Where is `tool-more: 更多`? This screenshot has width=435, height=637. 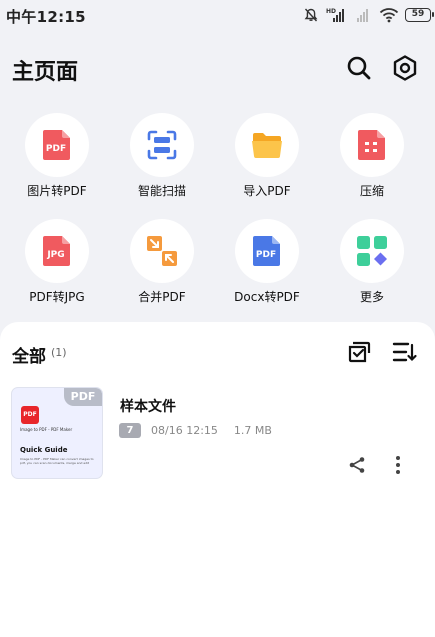 tool-more: 更多 is located at coordinates (372, 262).